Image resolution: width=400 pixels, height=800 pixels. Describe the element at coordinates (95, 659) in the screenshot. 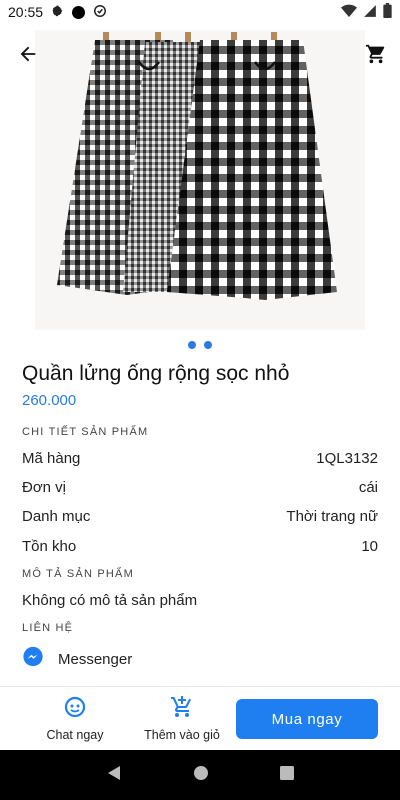

I see `messenger-label: Messenger` at that location.